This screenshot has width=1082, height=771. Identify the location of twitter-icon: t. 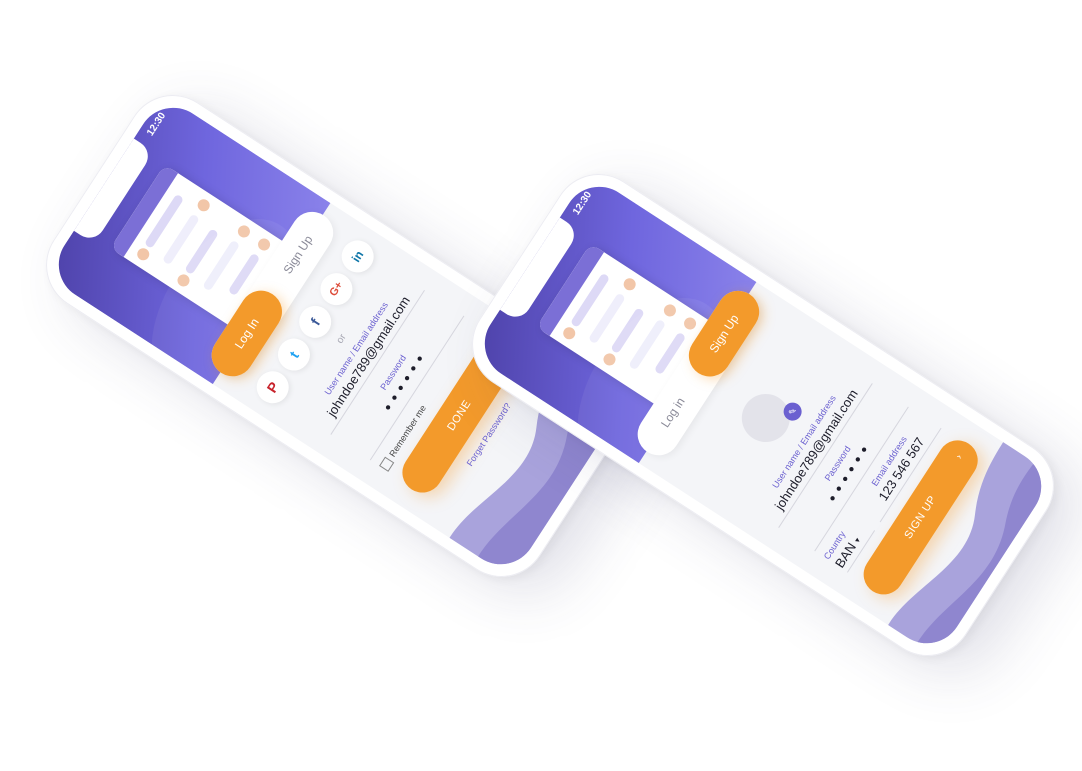
(294, 354).